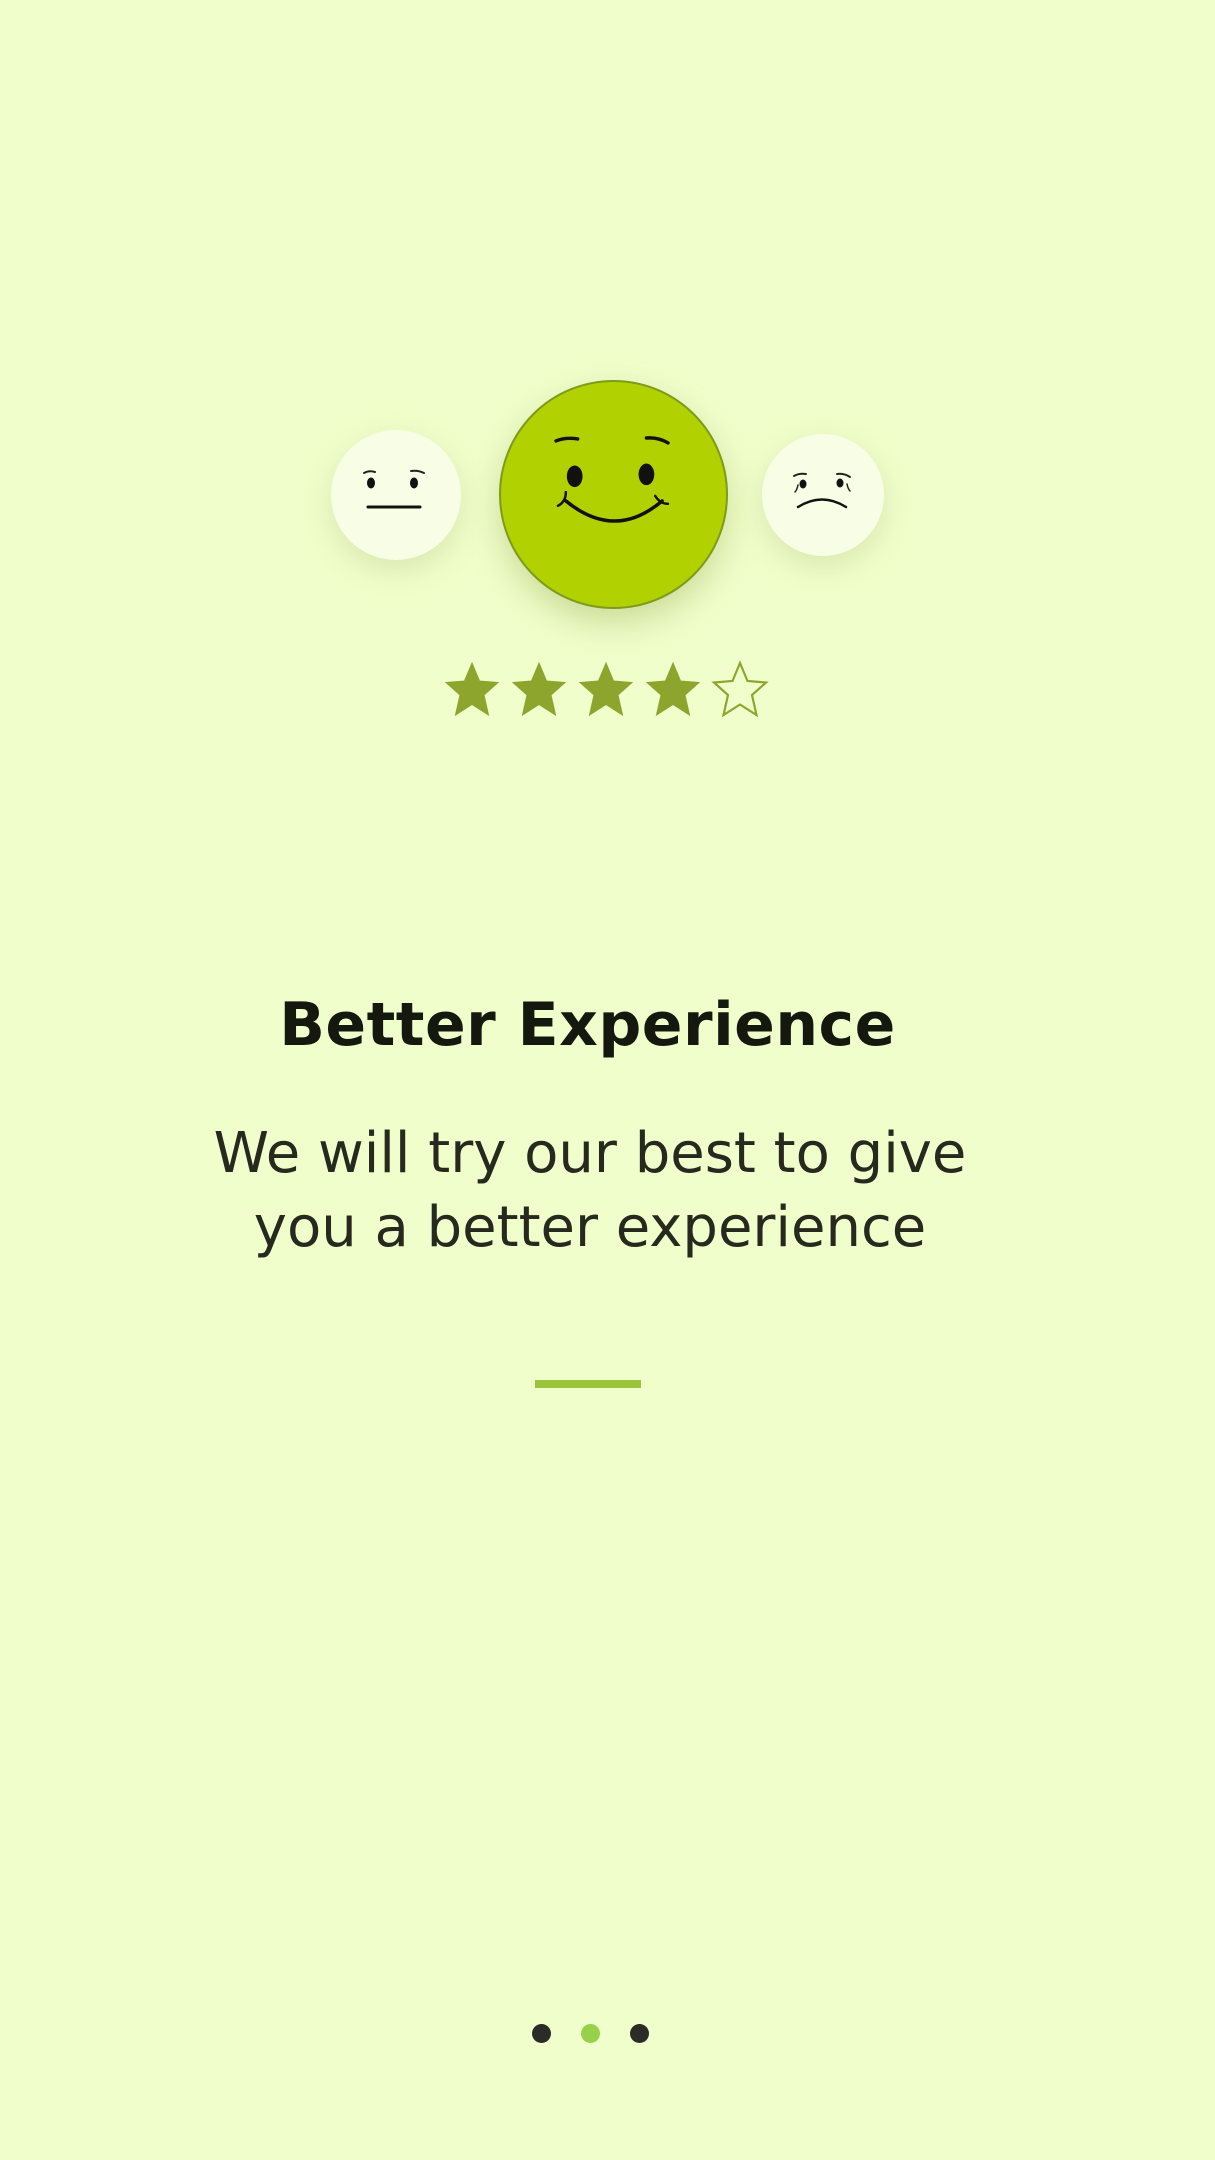 The height and width of the screenshot is (2160, 1215). What do you see at coordinates (587, 1025) in the screenshot?
I see `onboarding-title: Better Experience` at bounding box center [587, 1025].